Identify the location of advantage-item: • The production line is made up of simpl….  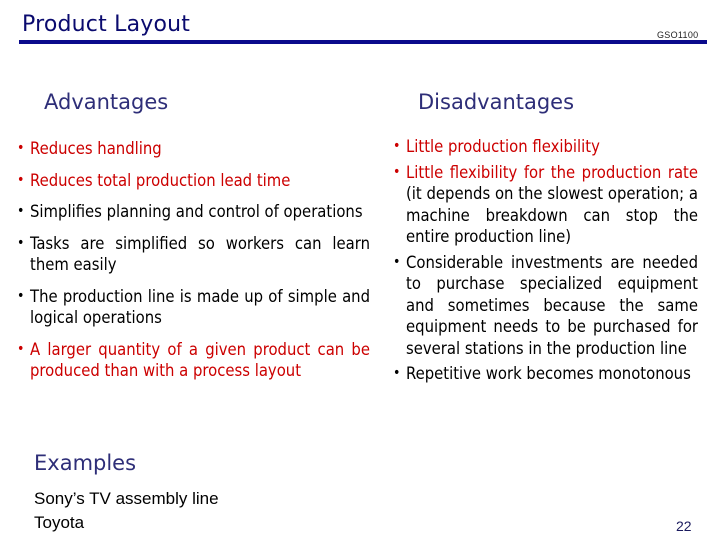
(193, 307).